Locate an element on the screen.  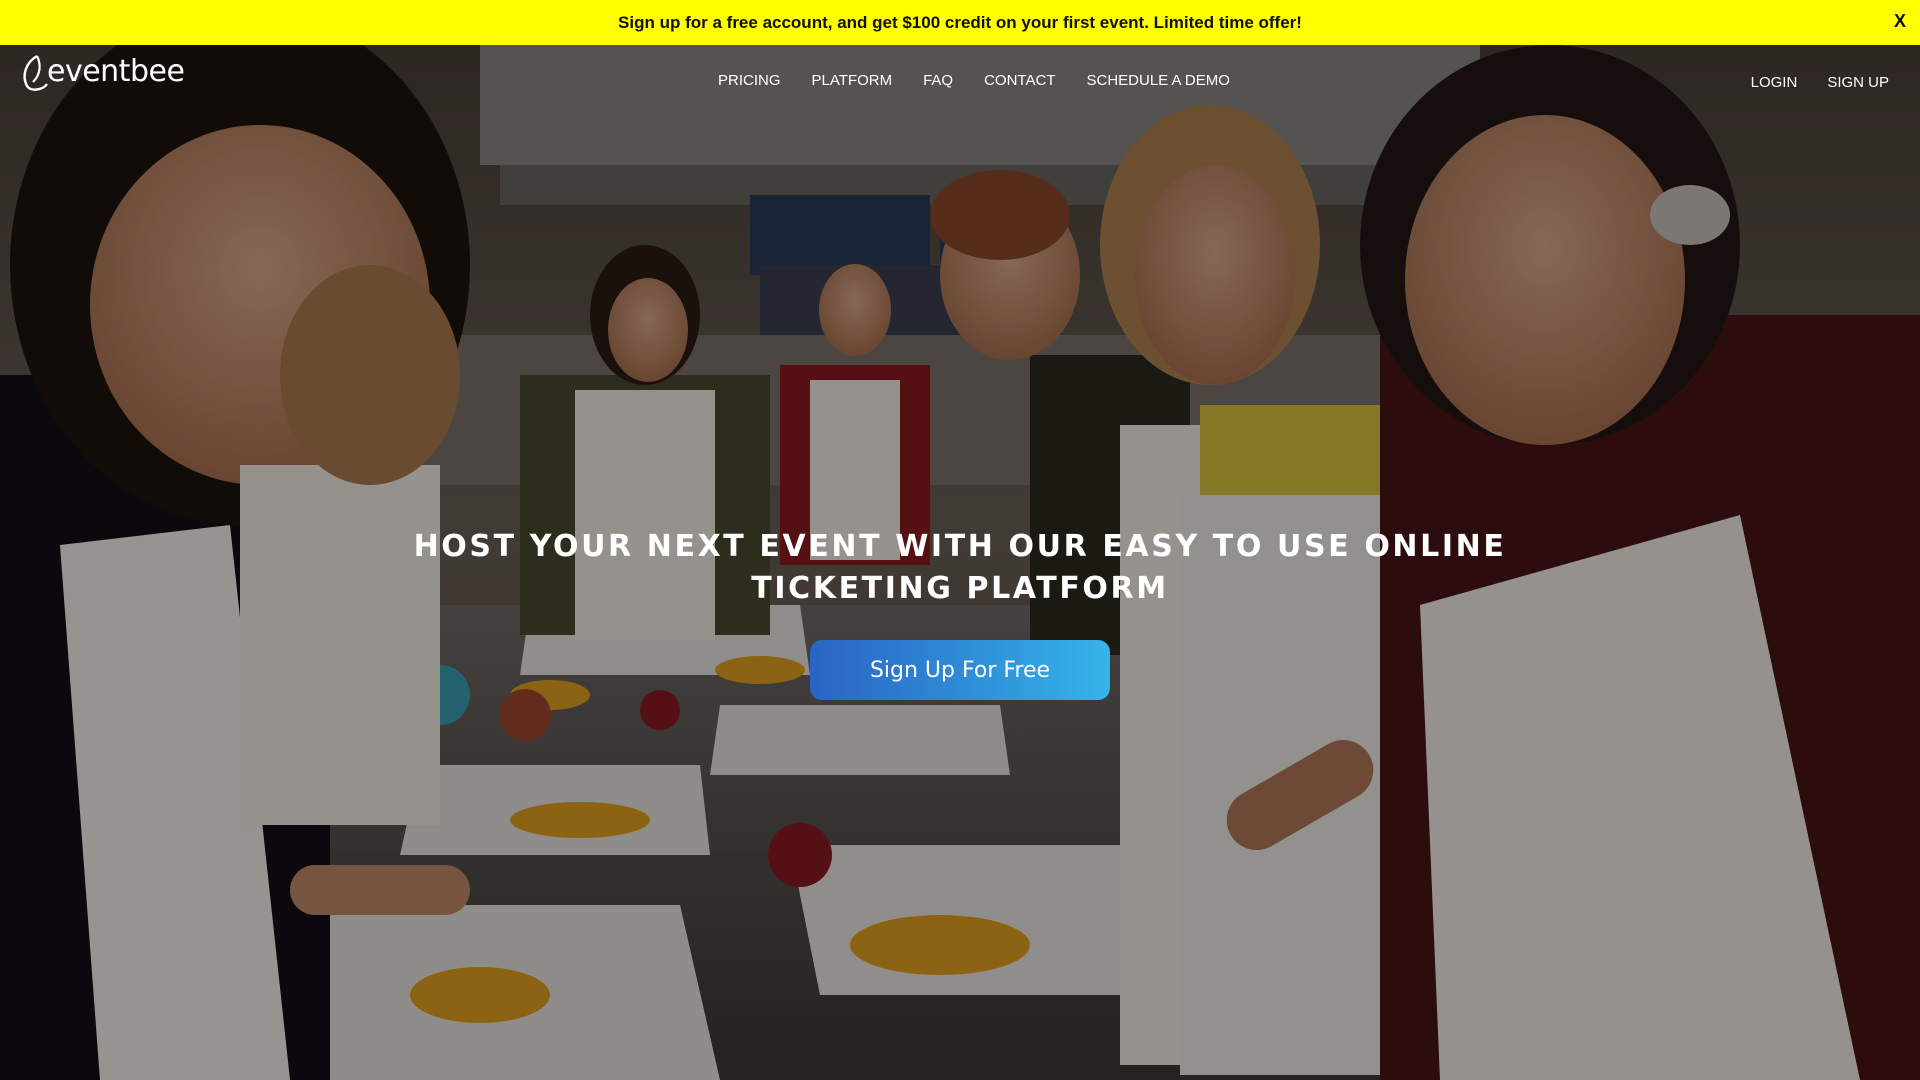
eventbee-logo: eventbee is located at coordinates (101, 72).